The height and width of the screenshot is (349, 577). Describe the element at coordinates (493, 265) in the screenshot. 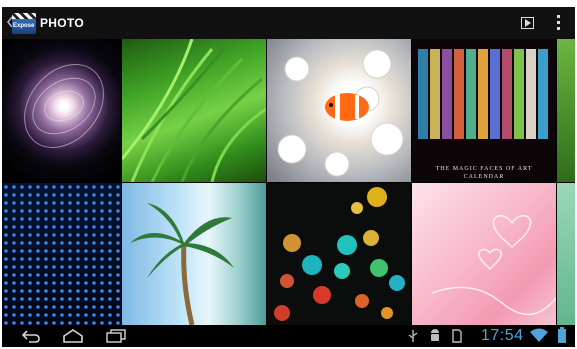

I see `hearts-art` at that location.